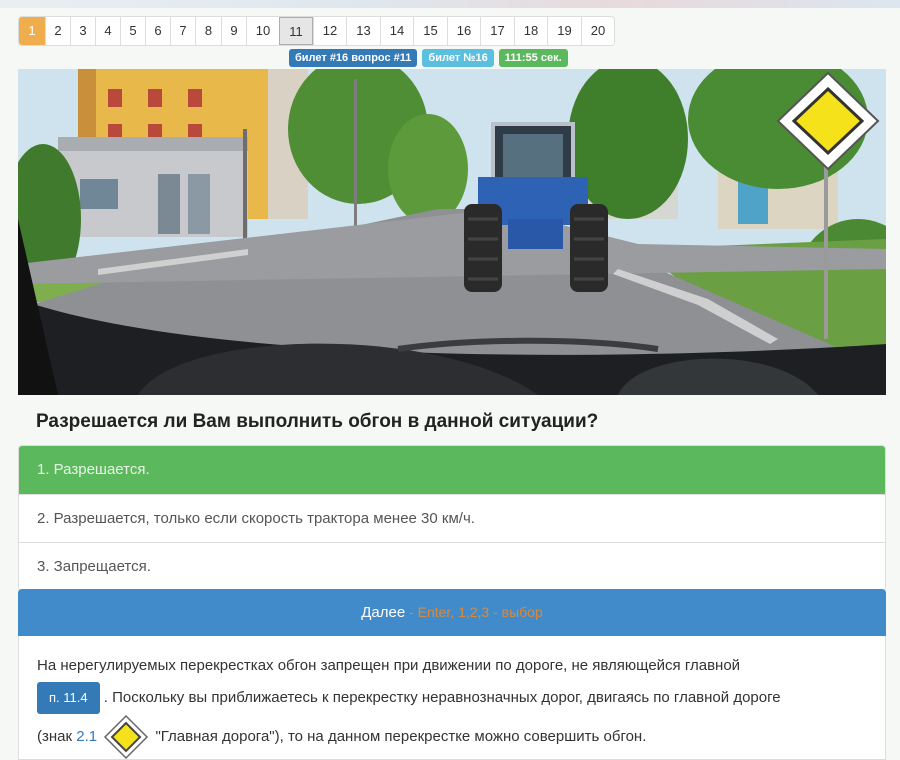  Describe the element at coordinates (353, 58) in the screenshot. I see `ticket-question-badge: билет #16 вопрос #11` at that location.